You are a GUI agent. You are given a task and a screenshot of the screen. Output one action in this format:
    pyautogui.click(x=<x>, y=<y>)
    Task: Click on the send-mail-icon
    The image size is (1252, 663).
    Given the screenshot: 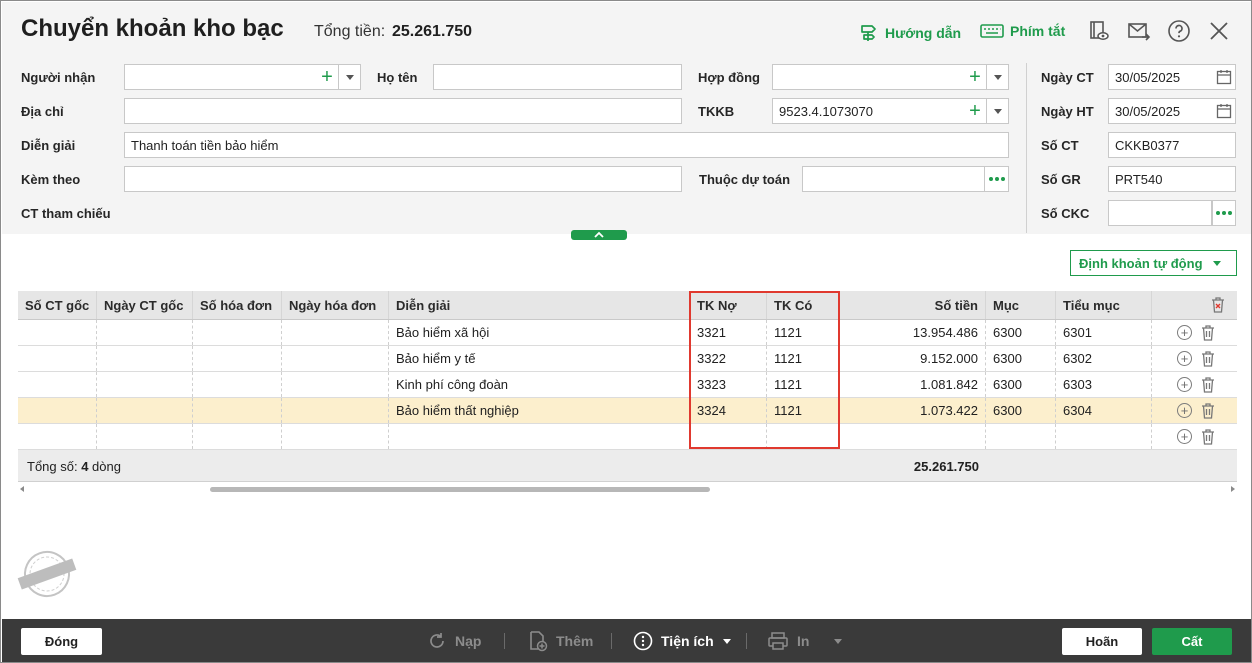 What is the action you would take?
    pyautogui.click(x=1139, y=31)
    